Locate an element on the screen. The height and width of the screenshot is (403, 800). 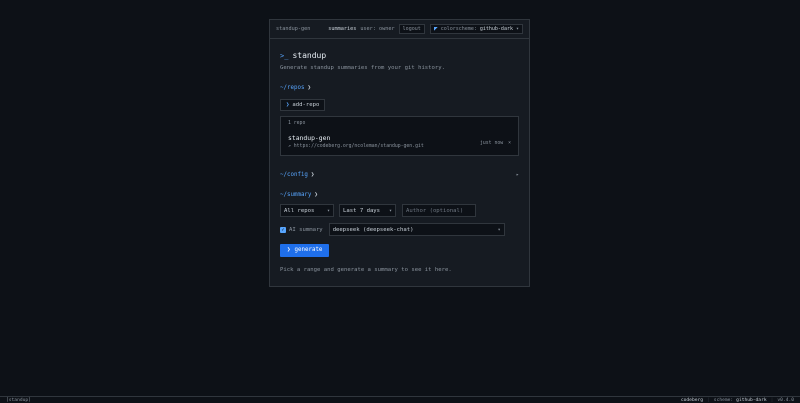
generate-button: ❯ generate is located at coordinates (305, 250).